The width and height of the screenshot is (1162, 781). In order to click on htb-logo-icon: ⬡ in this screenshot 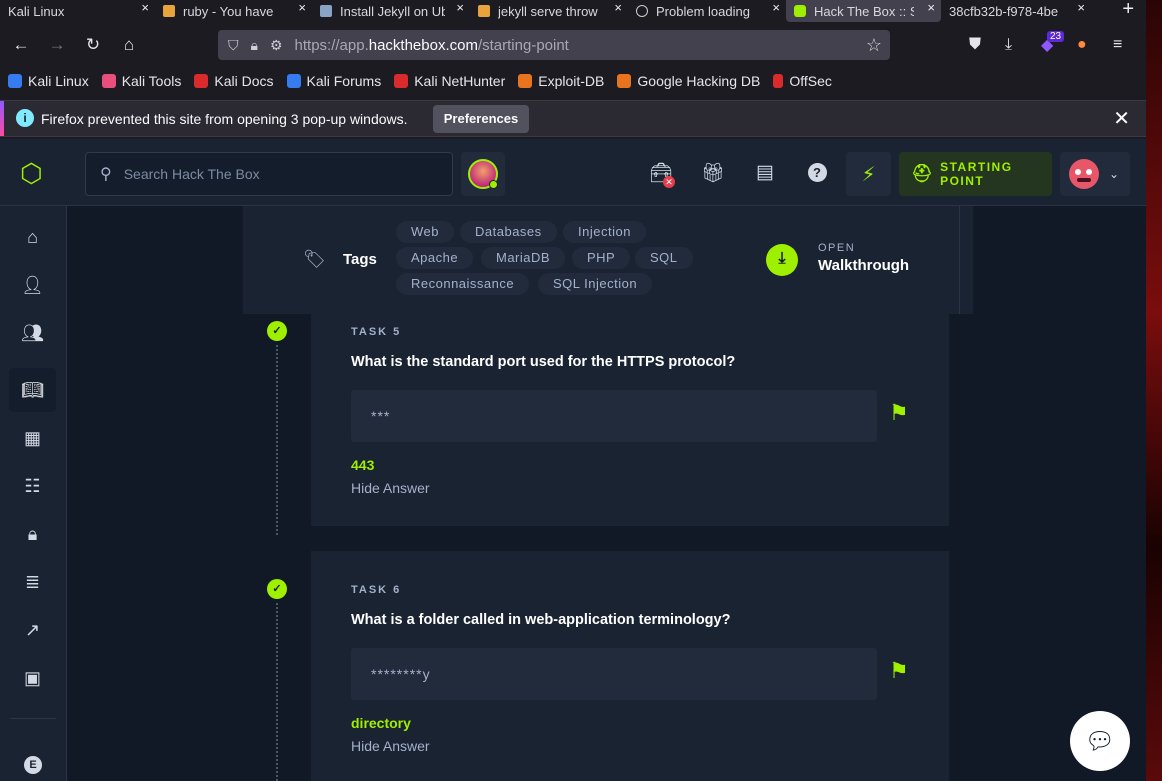, I will do `click(33, 173)`.